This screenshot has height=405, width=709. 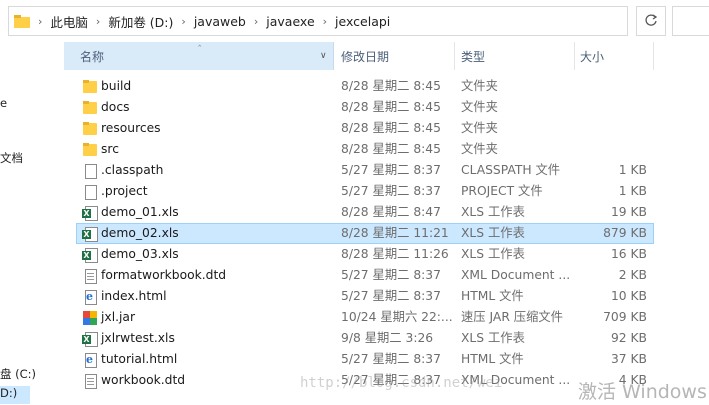 I want to click on file-row: e tutorial.html 5/27 星期二 8:37 HTML 文件 37 KB, so click(x=365, y=359).